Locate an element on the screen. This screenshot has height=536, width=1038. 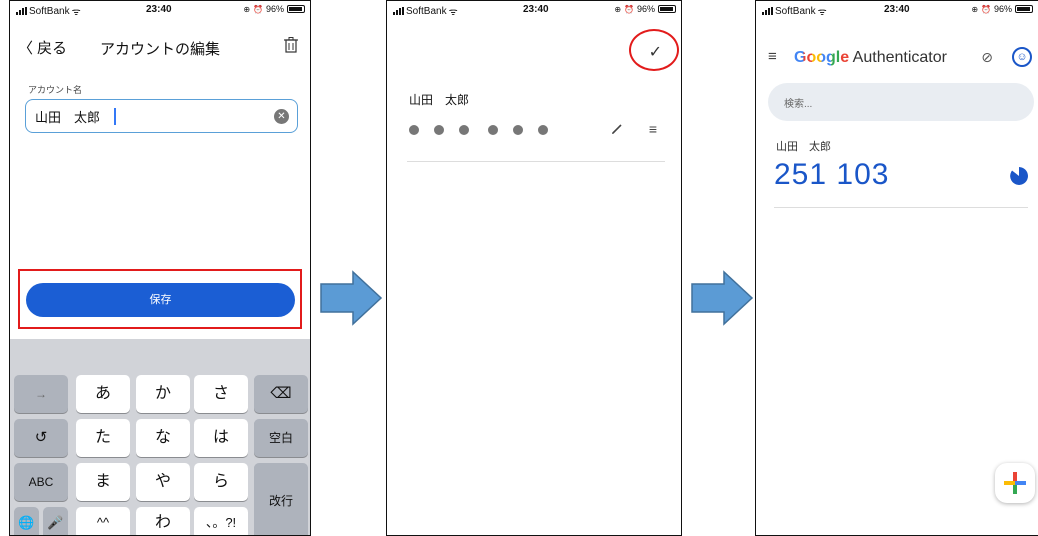
backspace-key: ⌫ is located at coordinates (281, 394).